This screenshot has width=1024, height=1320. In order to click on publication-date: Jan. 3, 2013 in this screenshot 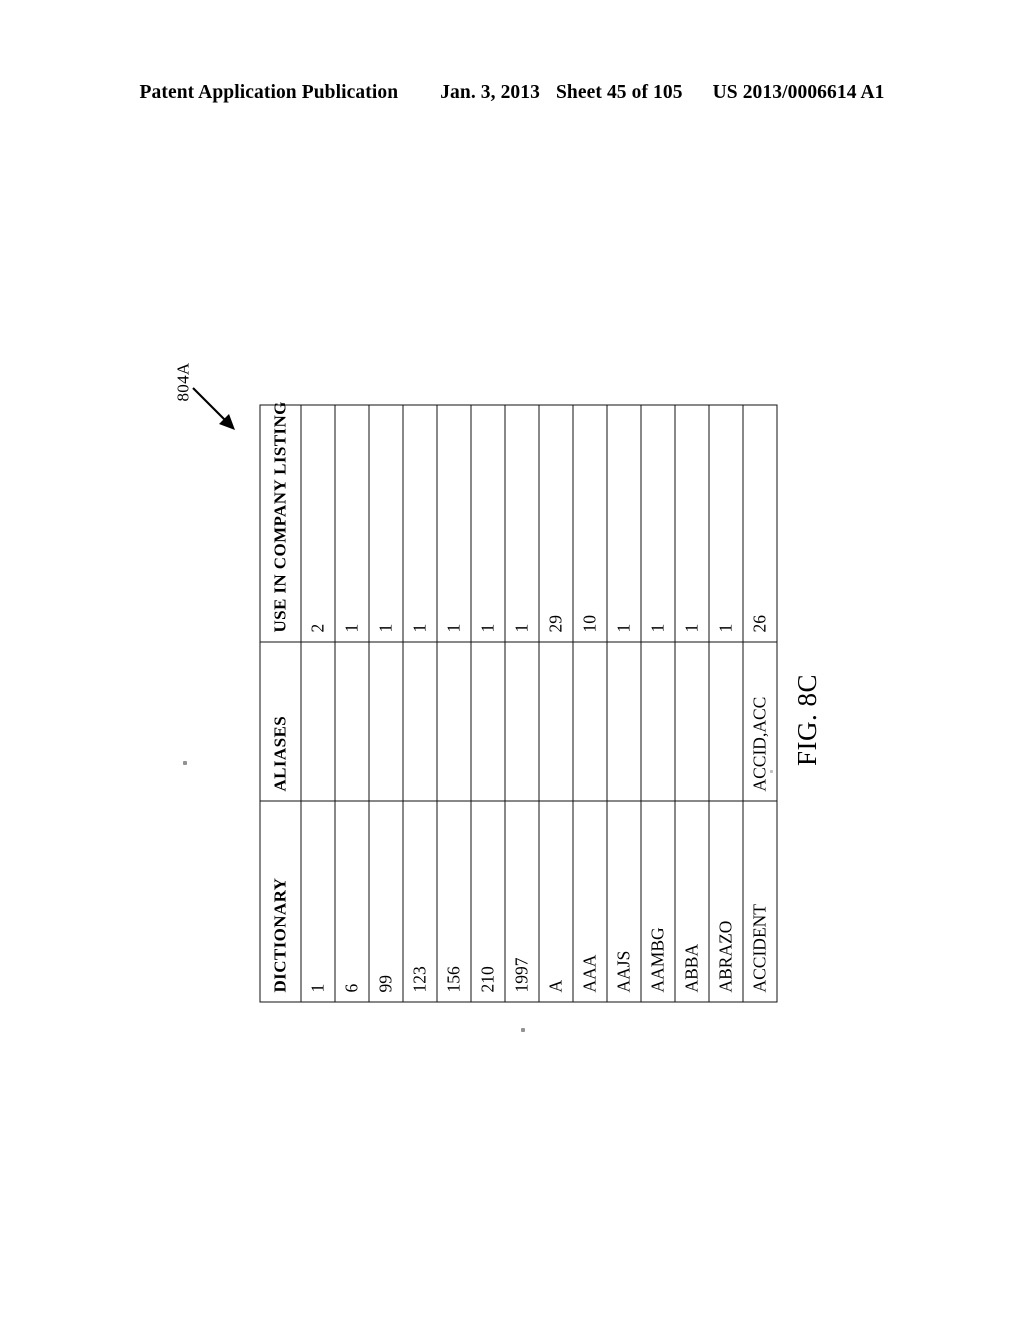, I will do `click(490, 92)`.